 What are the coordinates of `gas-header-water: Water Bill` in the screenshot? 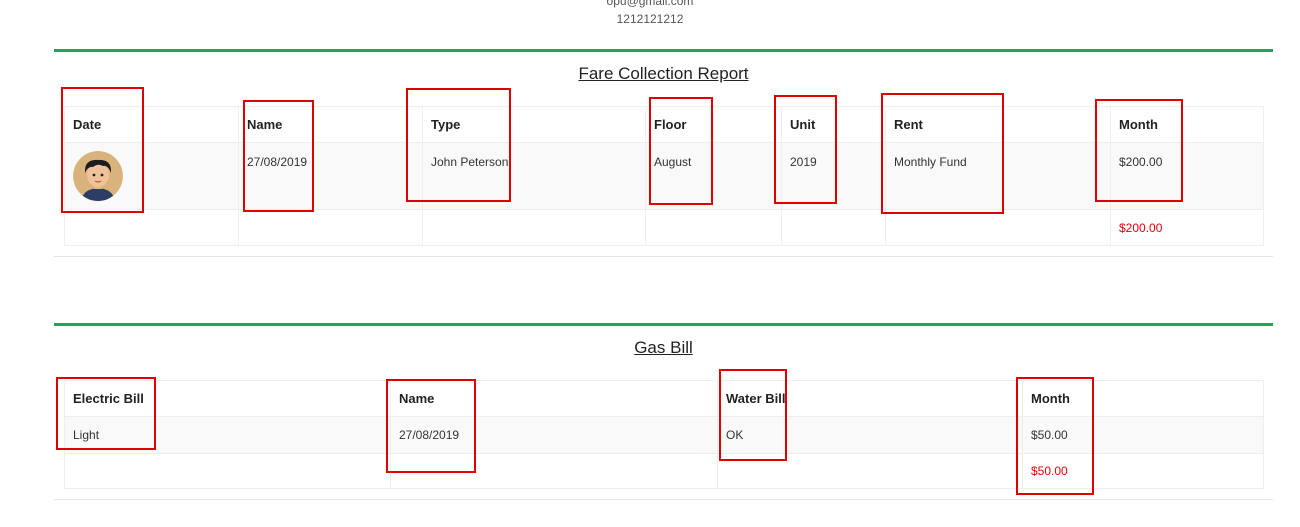 It's located at (870, 398).